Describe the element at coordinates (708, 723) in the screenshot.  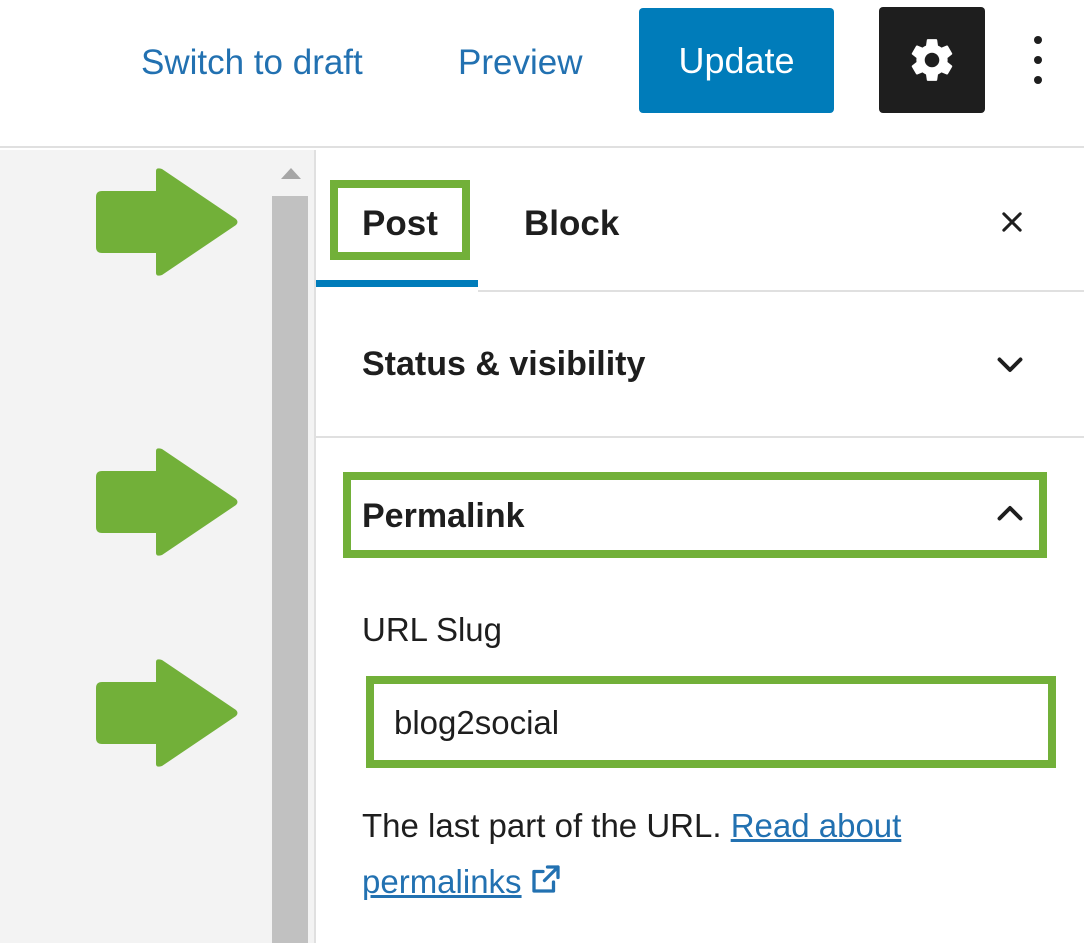
I see `url-slug-input` at that location.